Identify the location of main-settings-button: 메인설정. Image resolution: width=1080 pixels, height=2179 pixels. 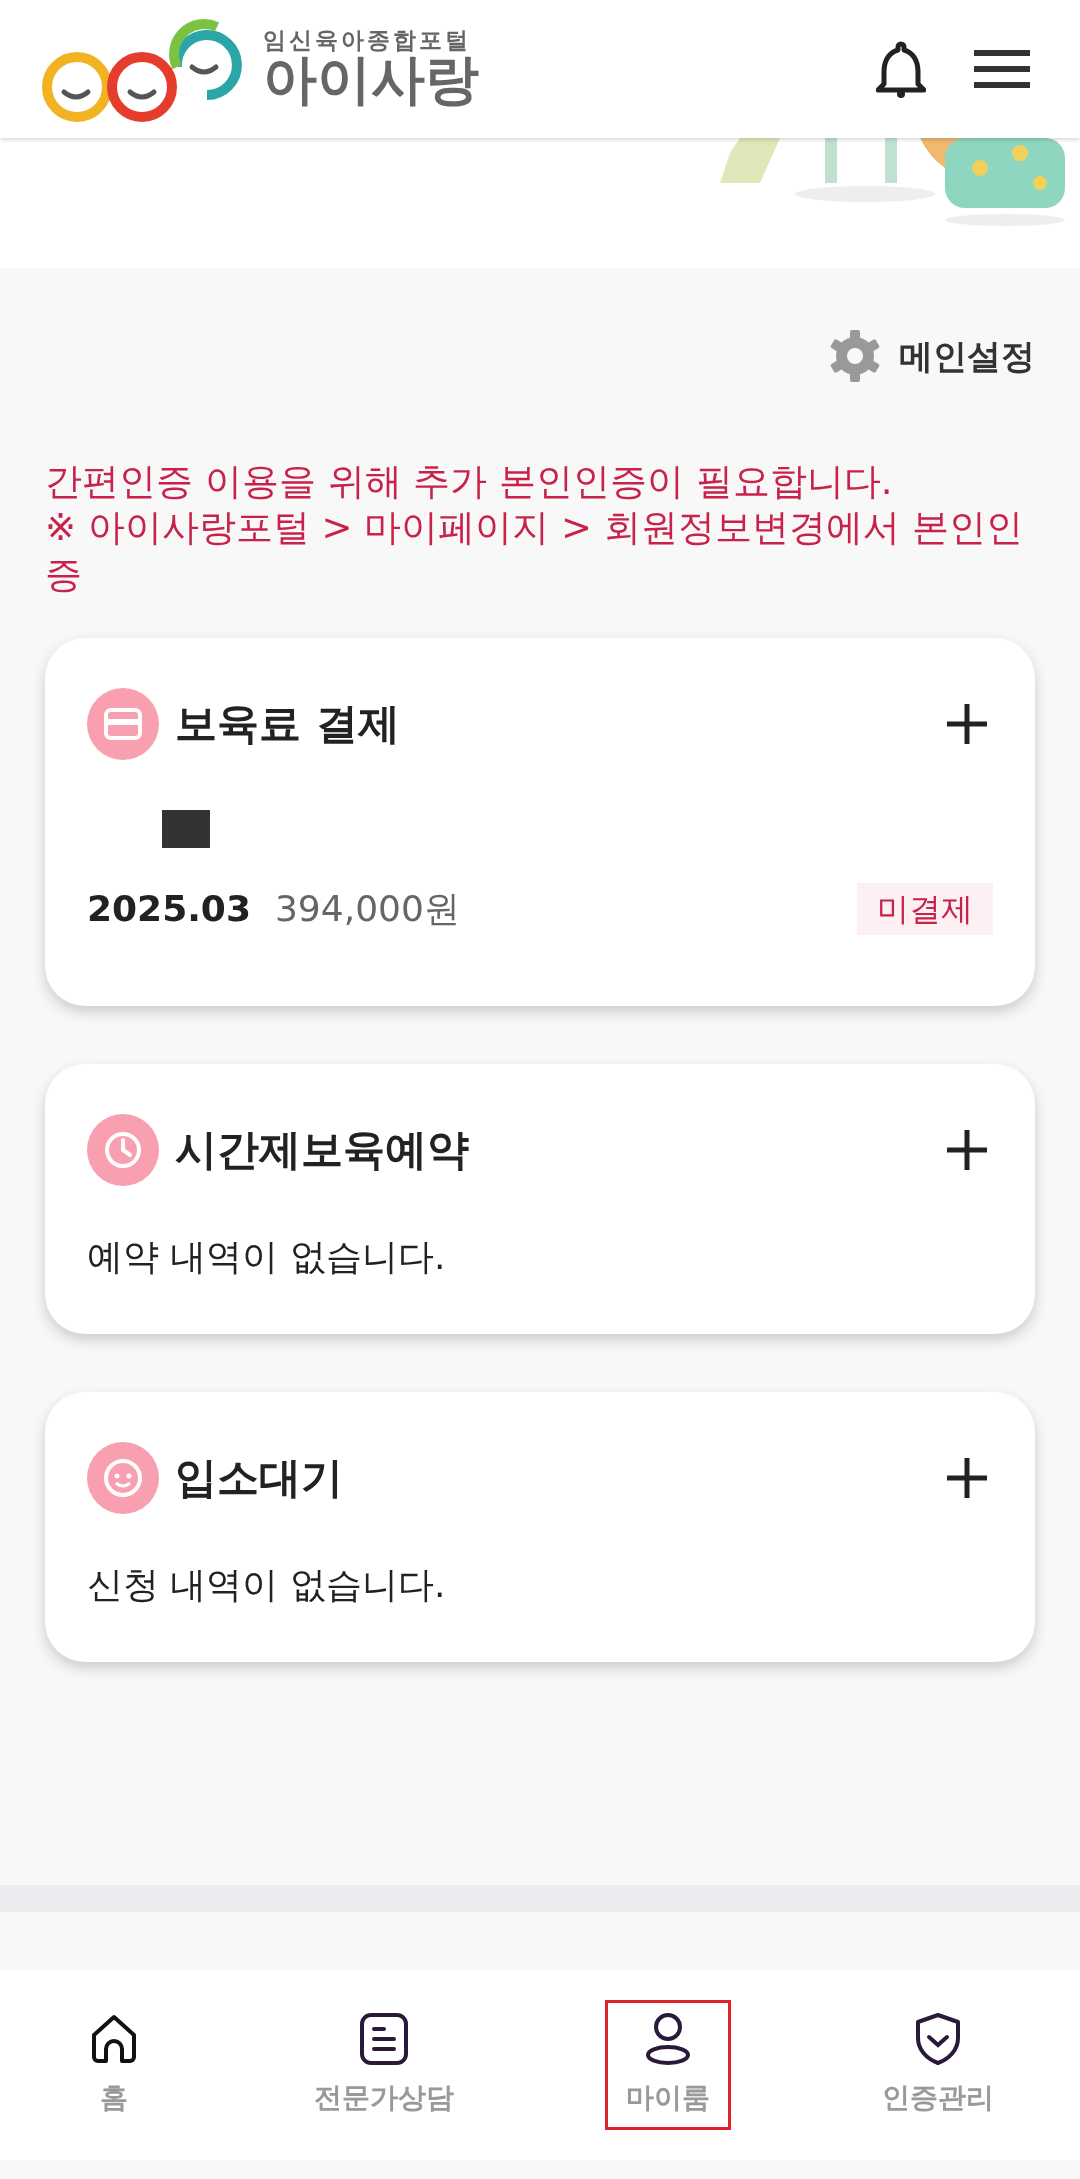
(931, 356).